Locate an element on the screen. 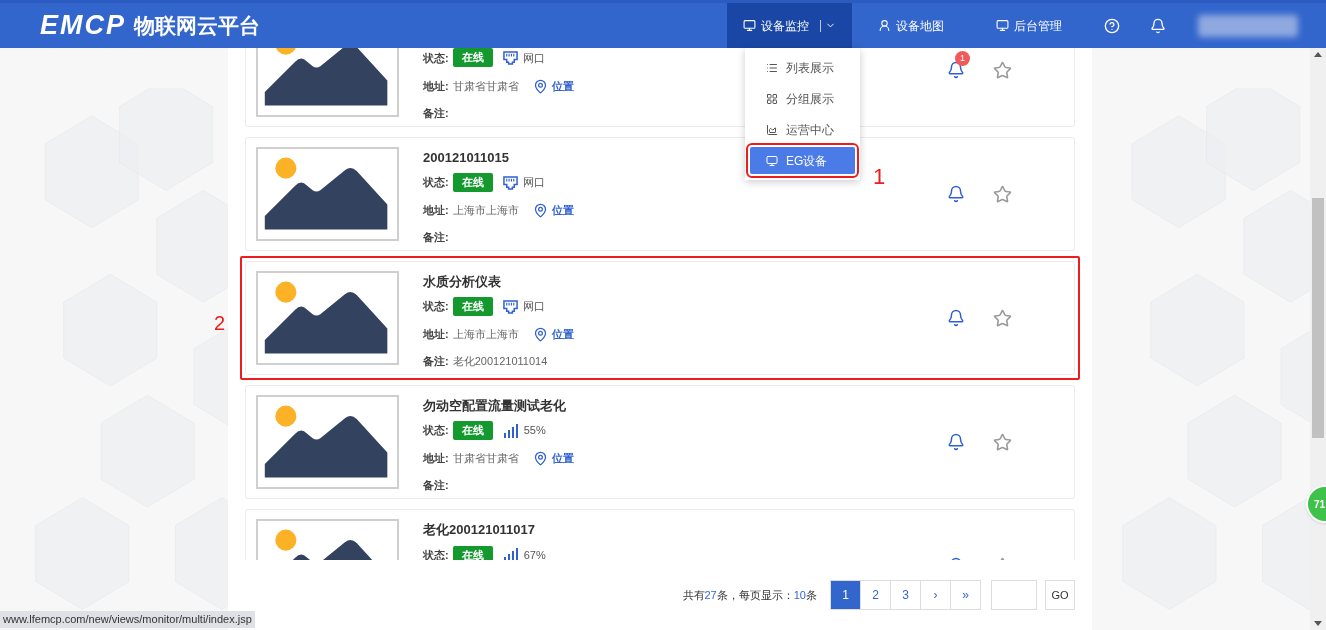  chart-icon is located at coordinates (772, 129).